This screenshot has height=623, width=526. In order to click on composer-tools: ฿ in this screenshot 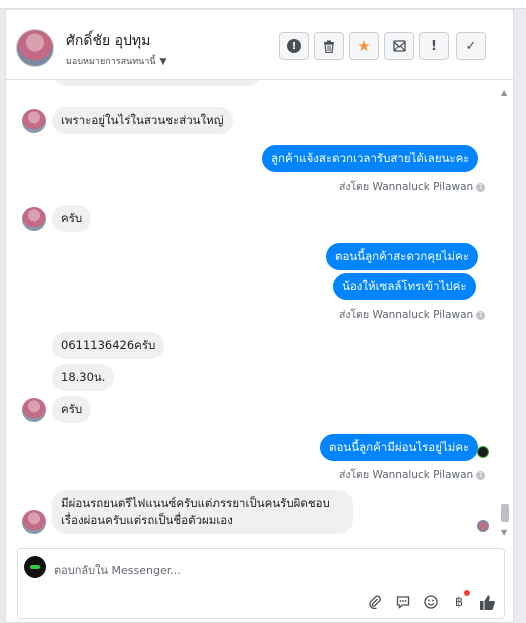, I will do `click(431, 600)`.